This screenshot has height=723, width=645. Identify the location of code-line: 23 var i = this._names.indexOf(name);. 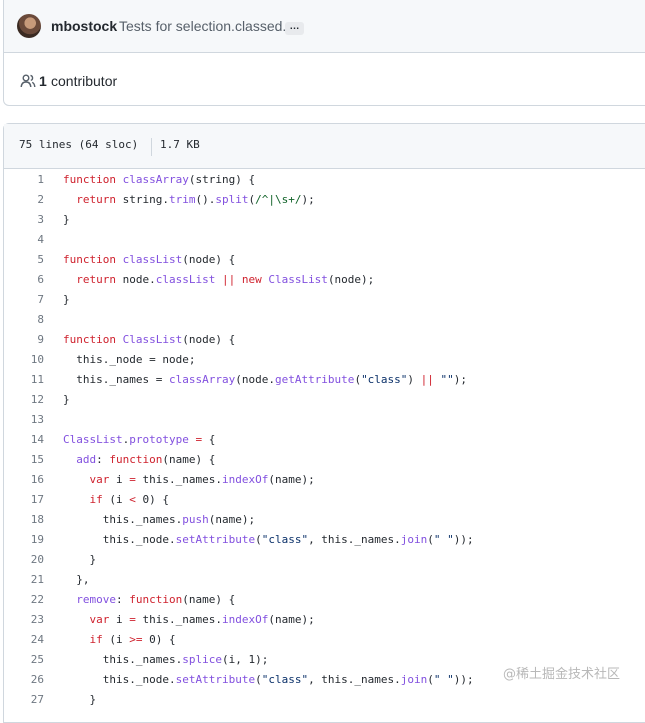
(324, 620).